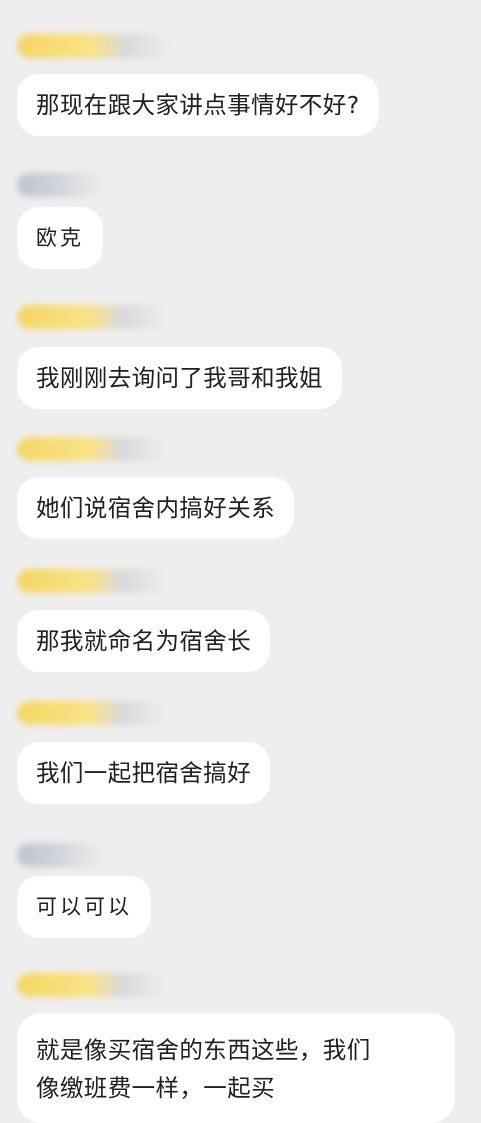 The height and width of the screenshot is (1123, 481). I want to click on message-bubble: 我们一起把宿舍搞好, so click(144, 773).